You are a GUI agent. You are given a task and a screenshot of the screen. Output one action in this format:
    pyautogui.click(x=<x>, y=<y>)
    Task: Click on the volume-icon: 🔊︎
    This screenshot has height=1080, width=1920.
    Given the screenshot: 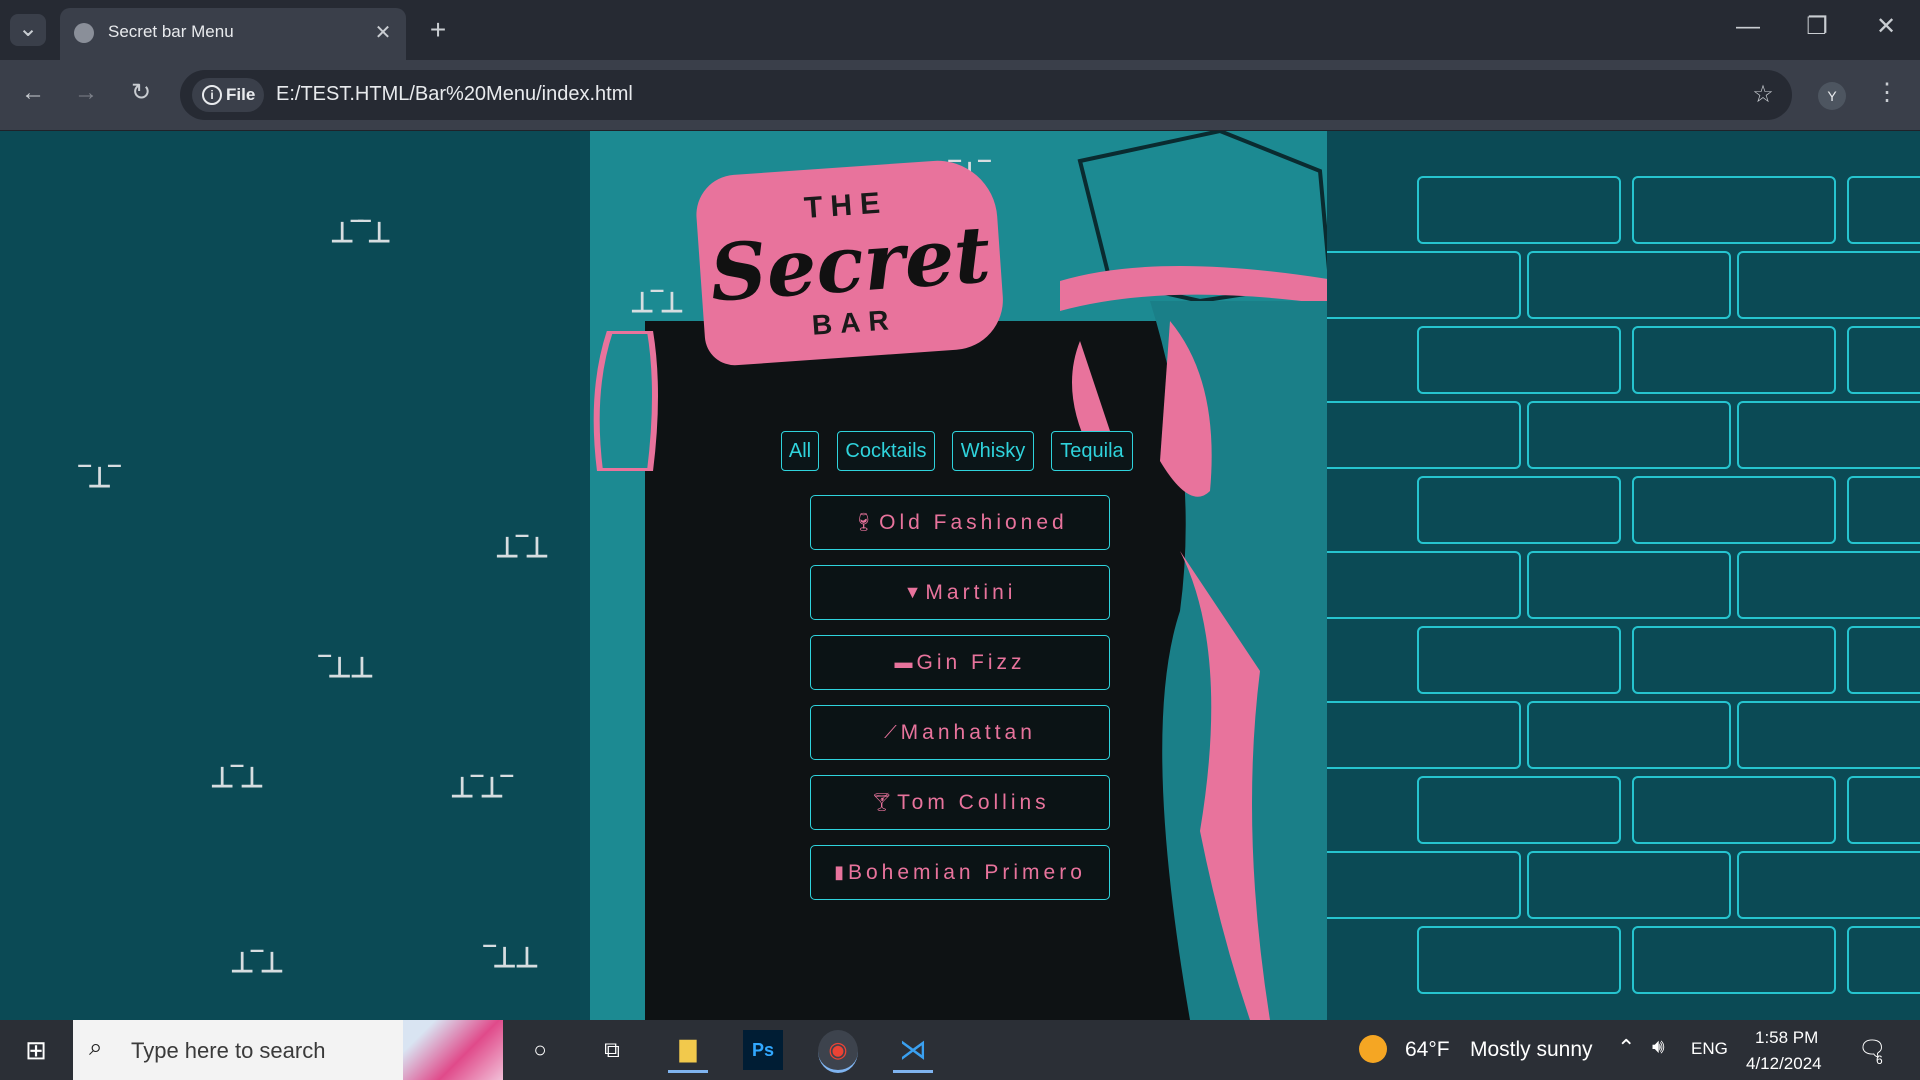 What is the action you would take?
    pyautogui.click(x=1658, y=1047)
    